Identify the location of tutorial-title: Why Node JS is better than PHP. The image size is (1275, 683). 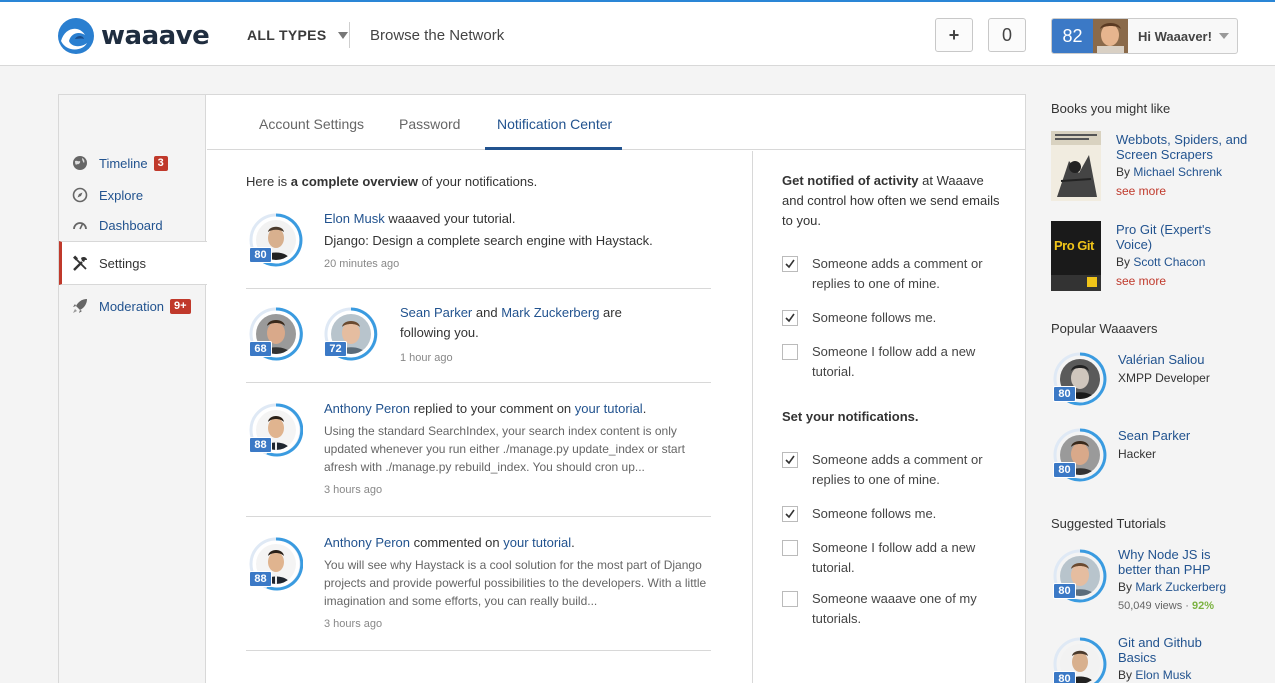
(1173, 562).